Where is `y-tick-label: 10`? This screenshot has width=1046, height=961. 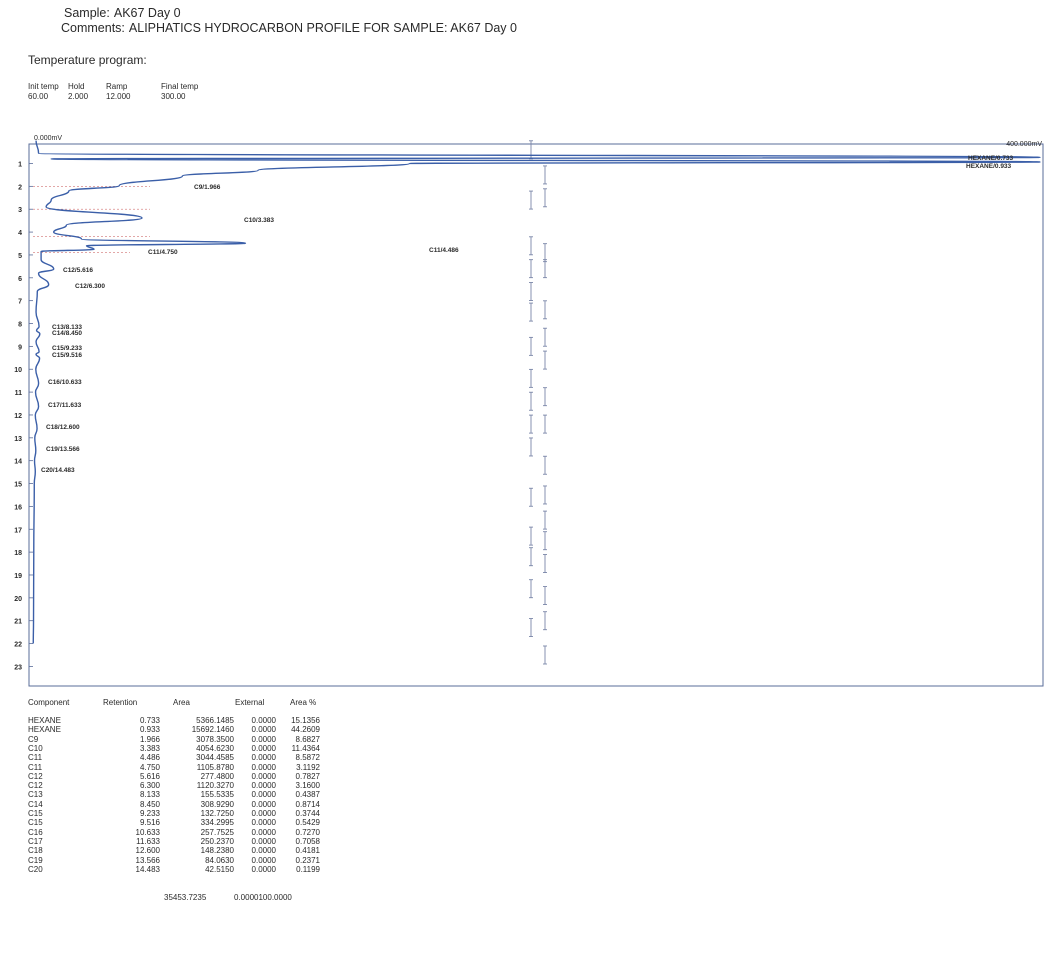 y-tick-label: 10 is located at coordinates (18, 370).